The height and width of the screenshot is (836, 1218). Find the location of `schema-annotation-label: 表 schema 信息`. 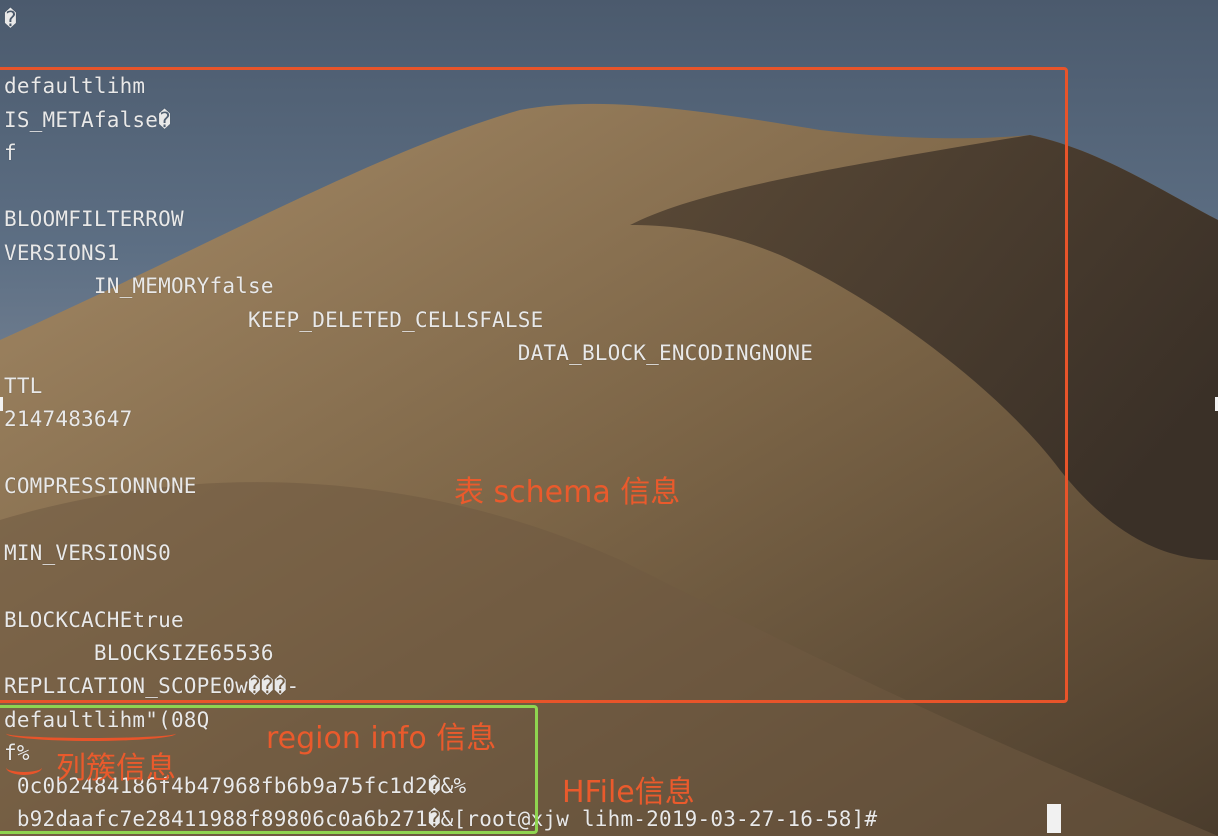

schema-annotation-label: 表 schema 信息 is located at coordinates (567, 492).